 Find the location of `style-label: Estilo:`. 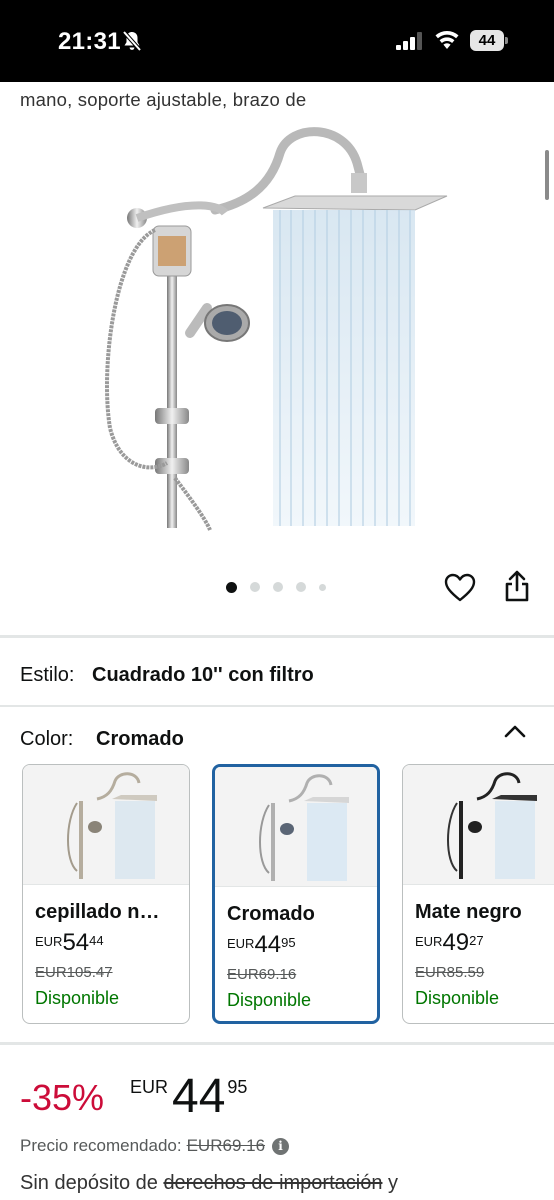

style-label: Estilo: is located at coordinates (47, 675).